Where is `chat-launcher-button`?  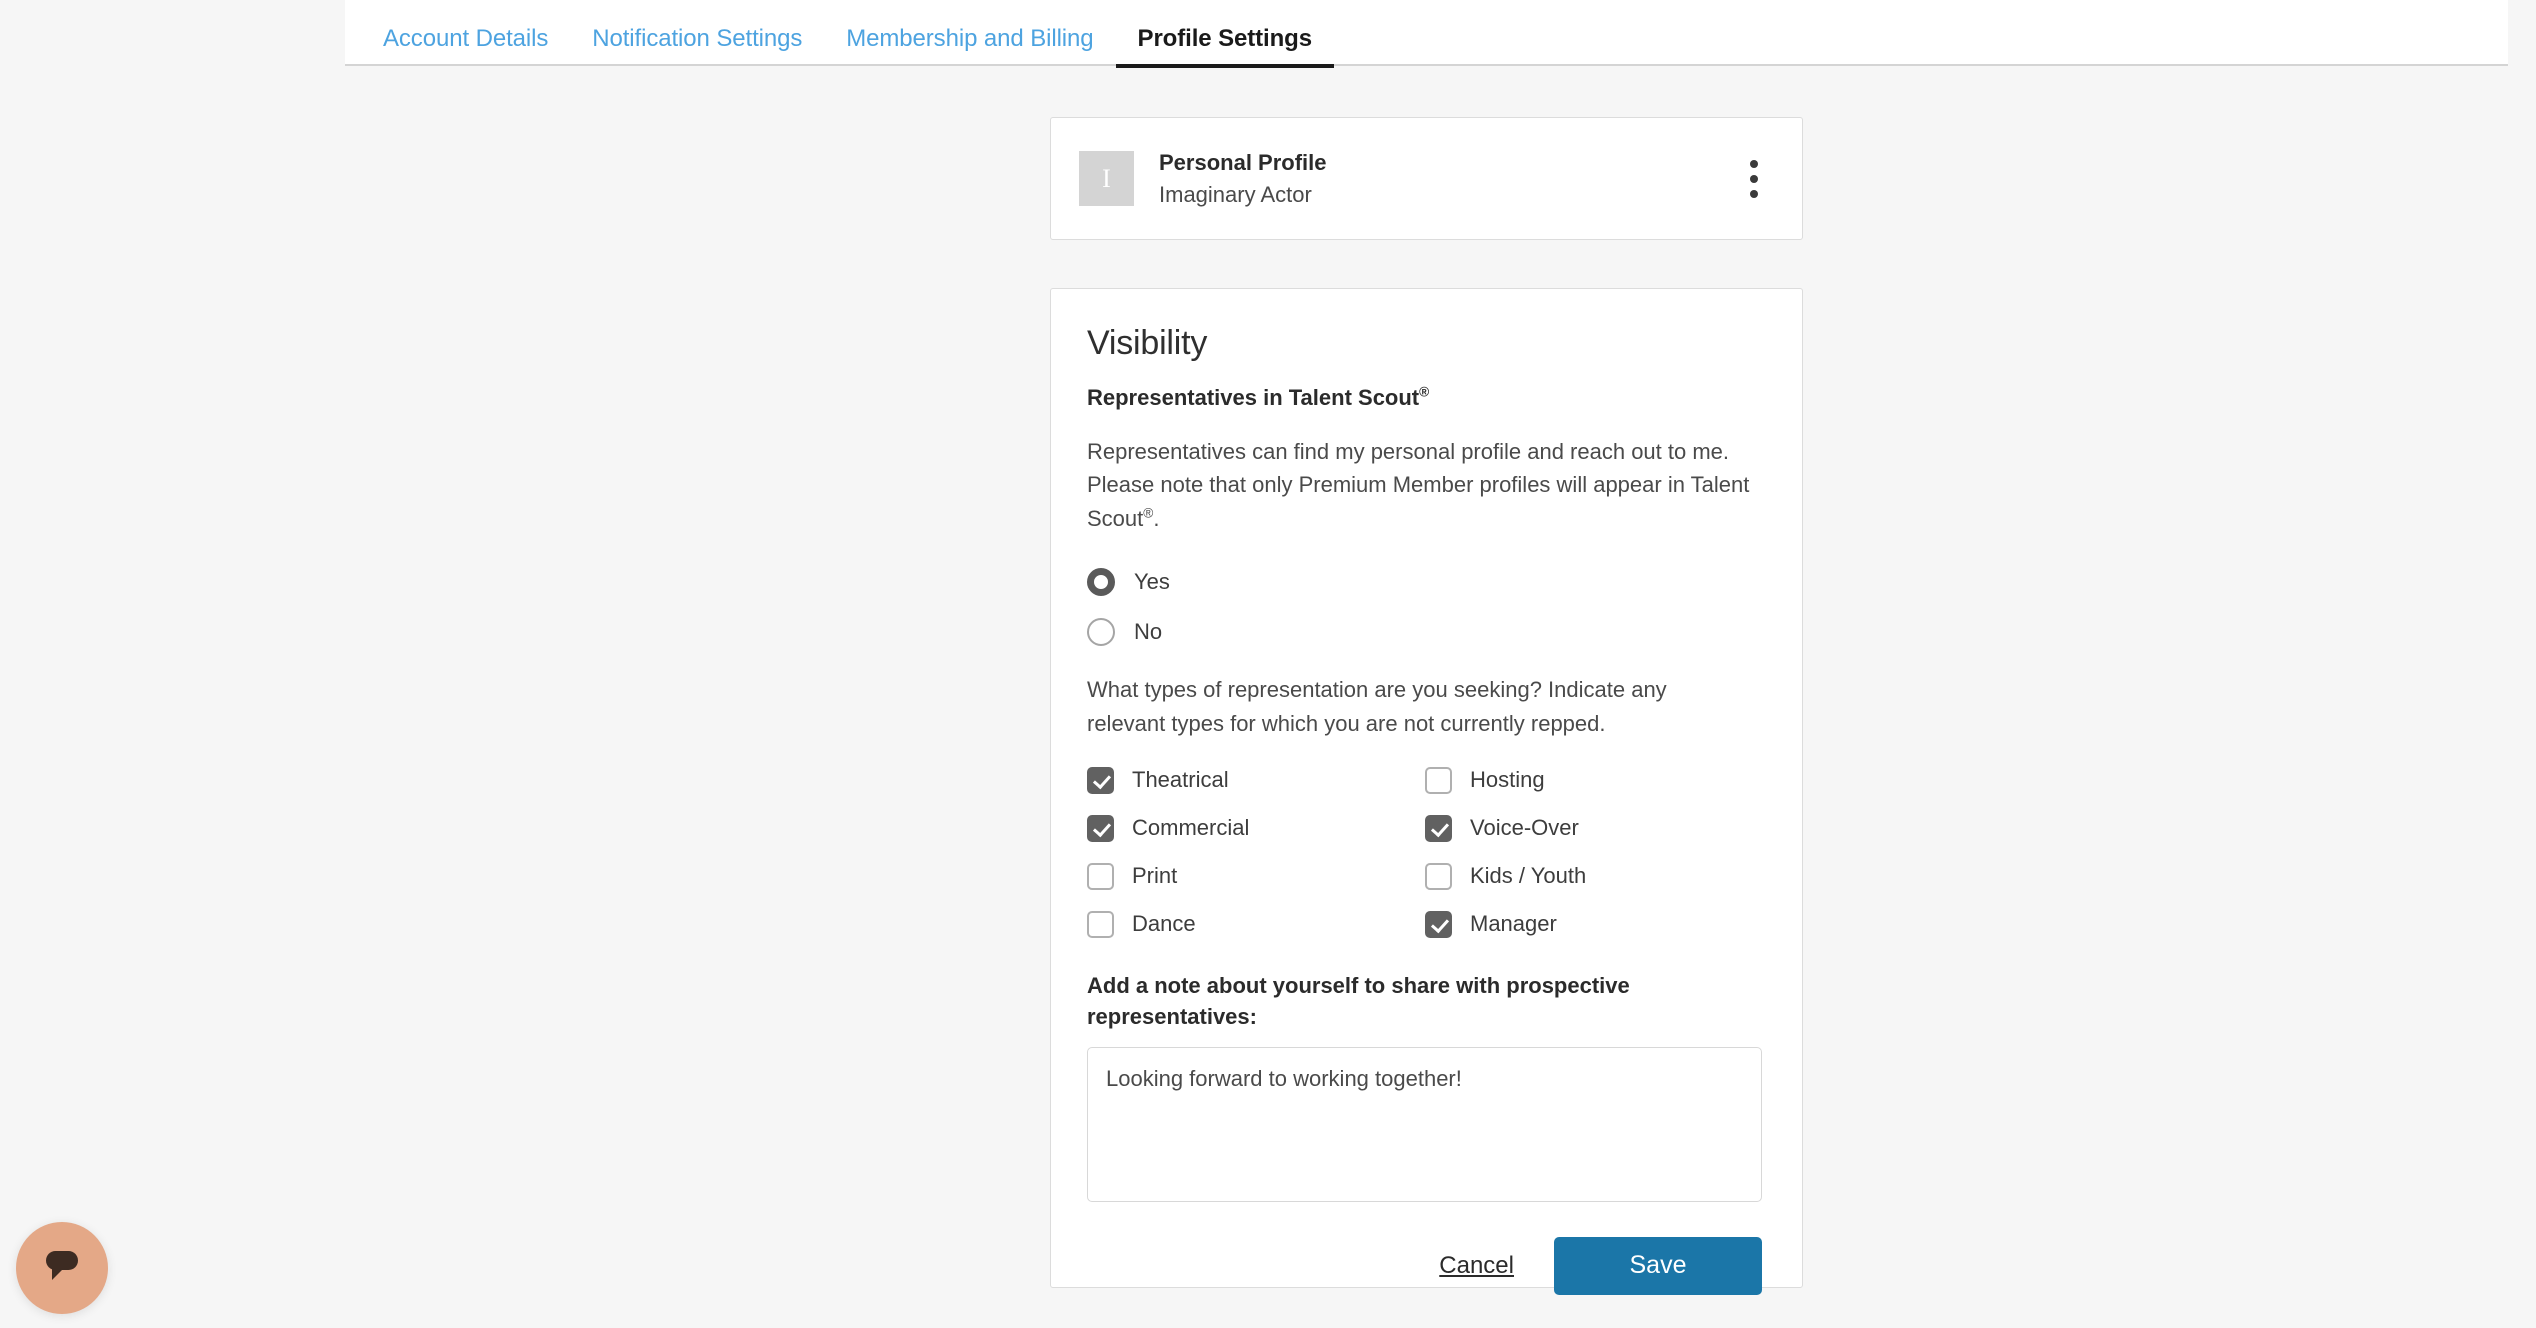
chat-launcher-button is located at coordinates (62, 1268).